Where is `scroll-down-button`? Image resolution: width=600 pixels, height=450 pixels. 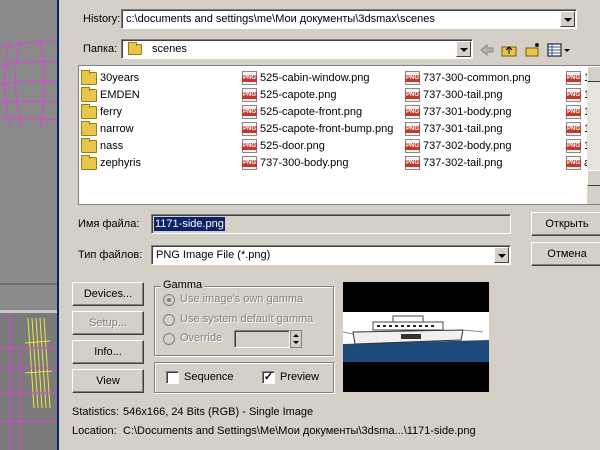 scroll-down-button is located at coordinates (593, 178).